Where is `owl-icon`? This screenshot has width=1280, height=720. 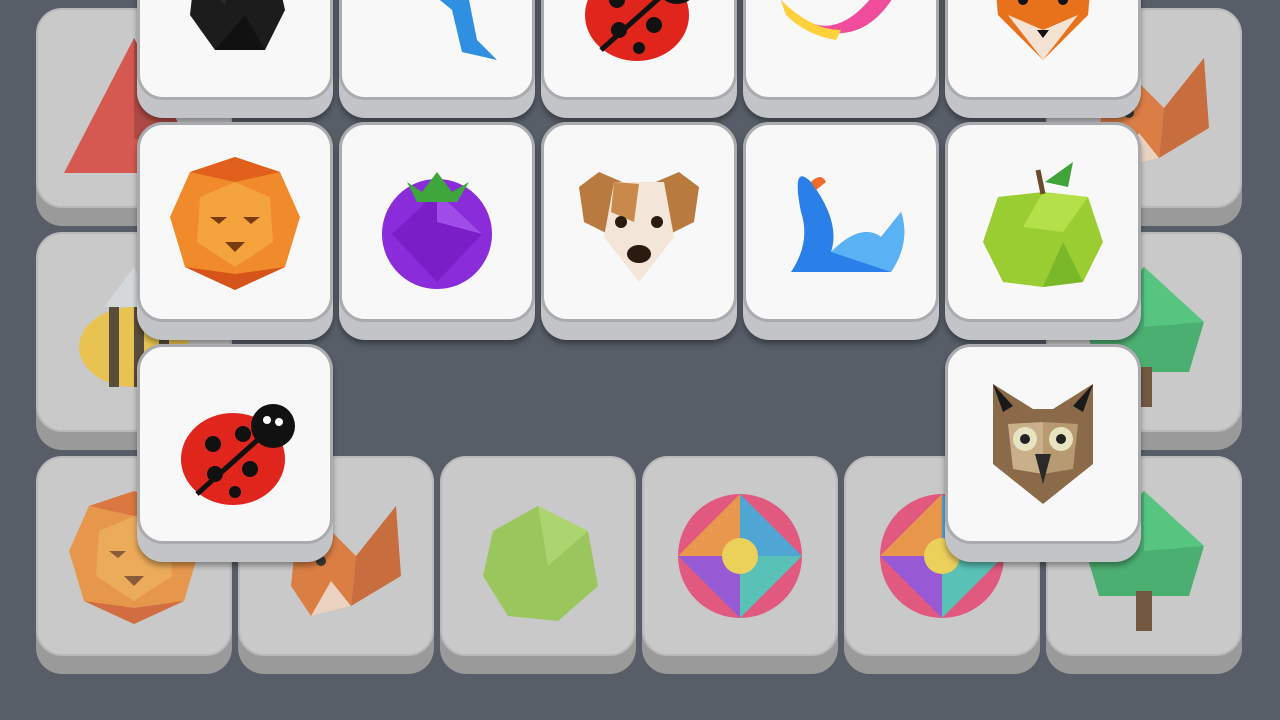 owl-icon is located at coordinates (1043, 444).